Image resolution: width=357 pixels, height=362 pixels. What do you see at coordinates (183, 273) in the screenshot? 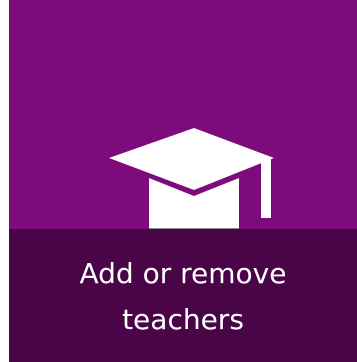
I see `tile-label-line-1: Add or remove` at bounding box center [183, 273].